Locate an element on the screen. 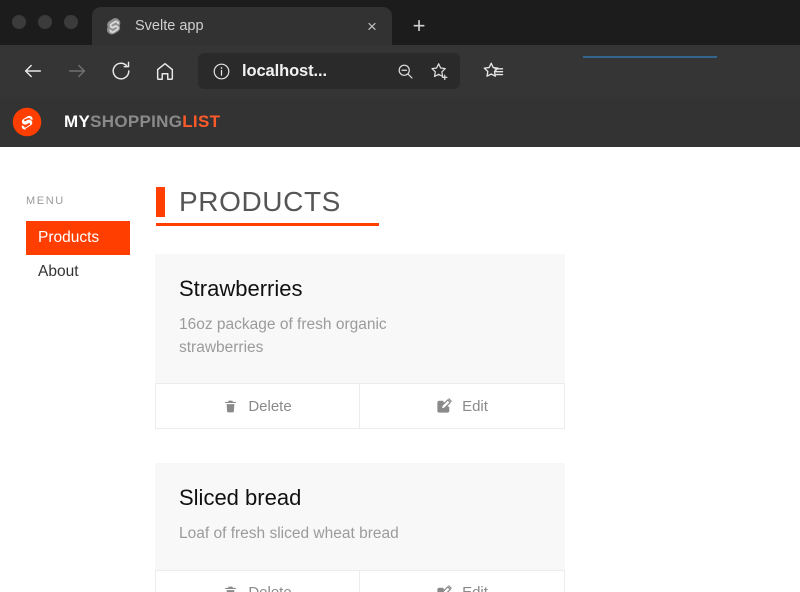 The width and height of the screenshot is (800, 592). product-name: Sliced bread is located at coordinates (240, 498).